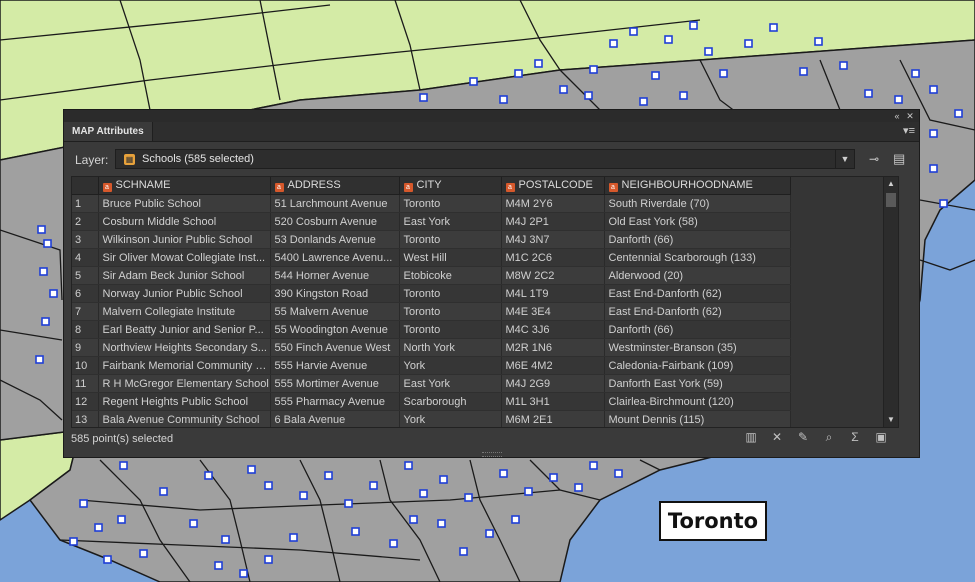  What do you see at coordinates (697, 186) in the screenshot?
I see `column-header-neighbourhoodname: a NEIGHBOURHOODNAME` at bounding box center [697, 186].